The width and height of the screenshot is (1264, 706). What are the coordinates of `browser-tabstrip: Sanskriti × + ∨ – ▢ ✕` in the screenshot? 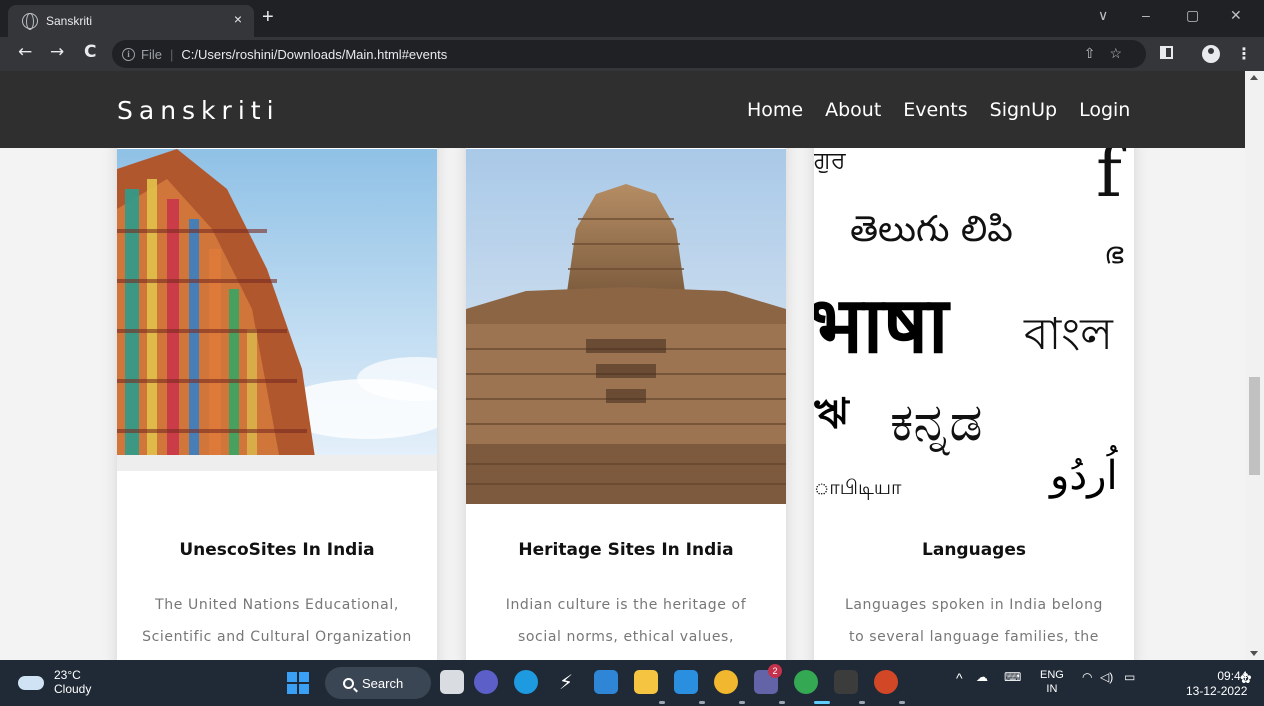 It's located at (632, 18).